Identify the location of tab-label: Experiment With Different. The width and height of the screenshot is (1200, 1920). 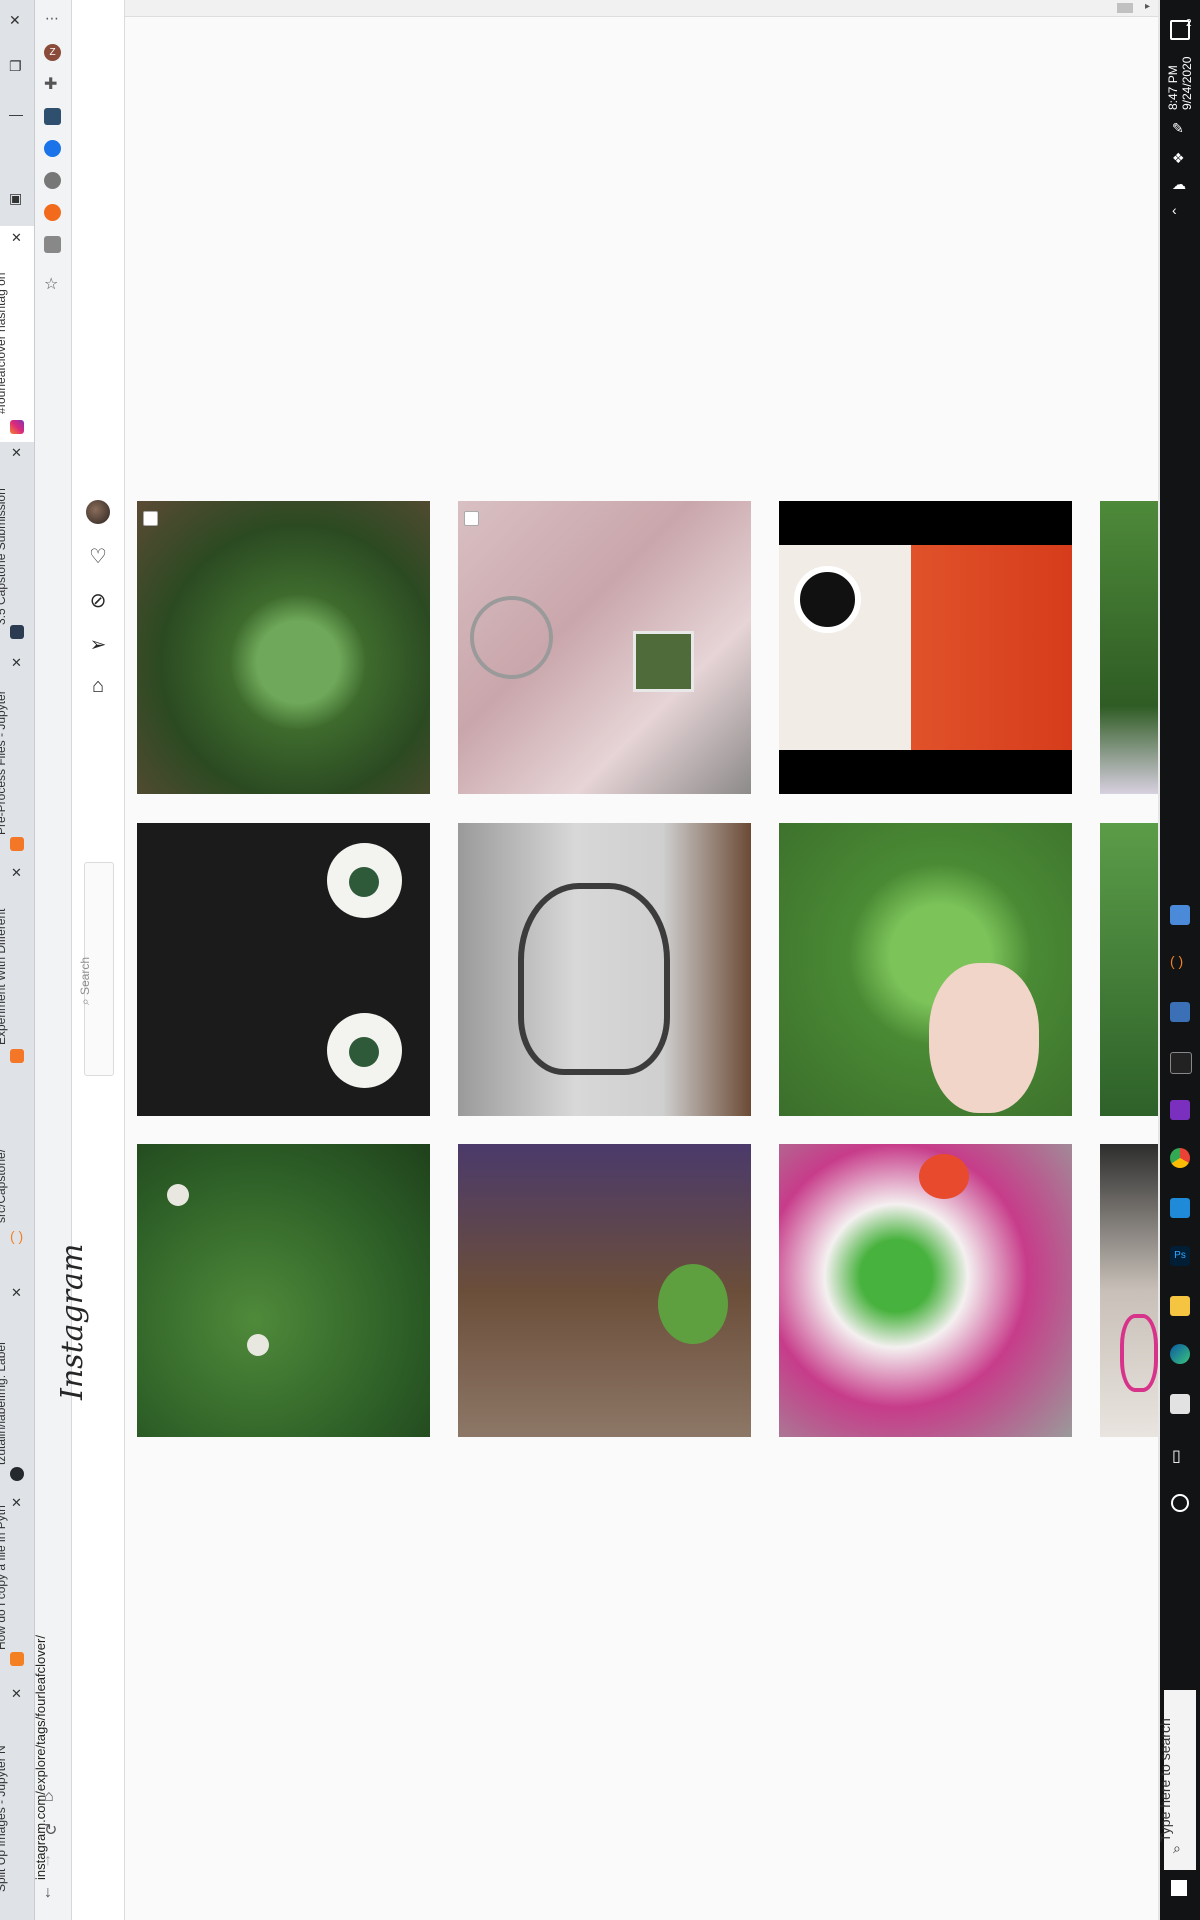
(4, 977).